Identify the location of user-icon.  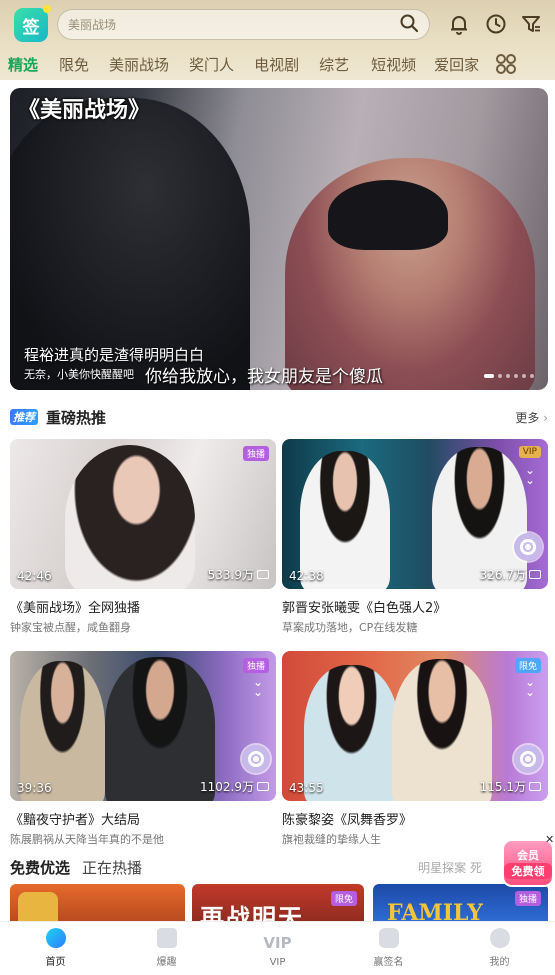
(499, 938).